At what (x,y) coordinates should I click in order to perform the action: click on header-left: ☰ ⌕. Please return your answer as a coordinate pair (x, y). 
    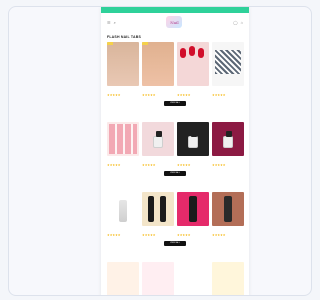
    Looking at the image, I should click on (111, 22).